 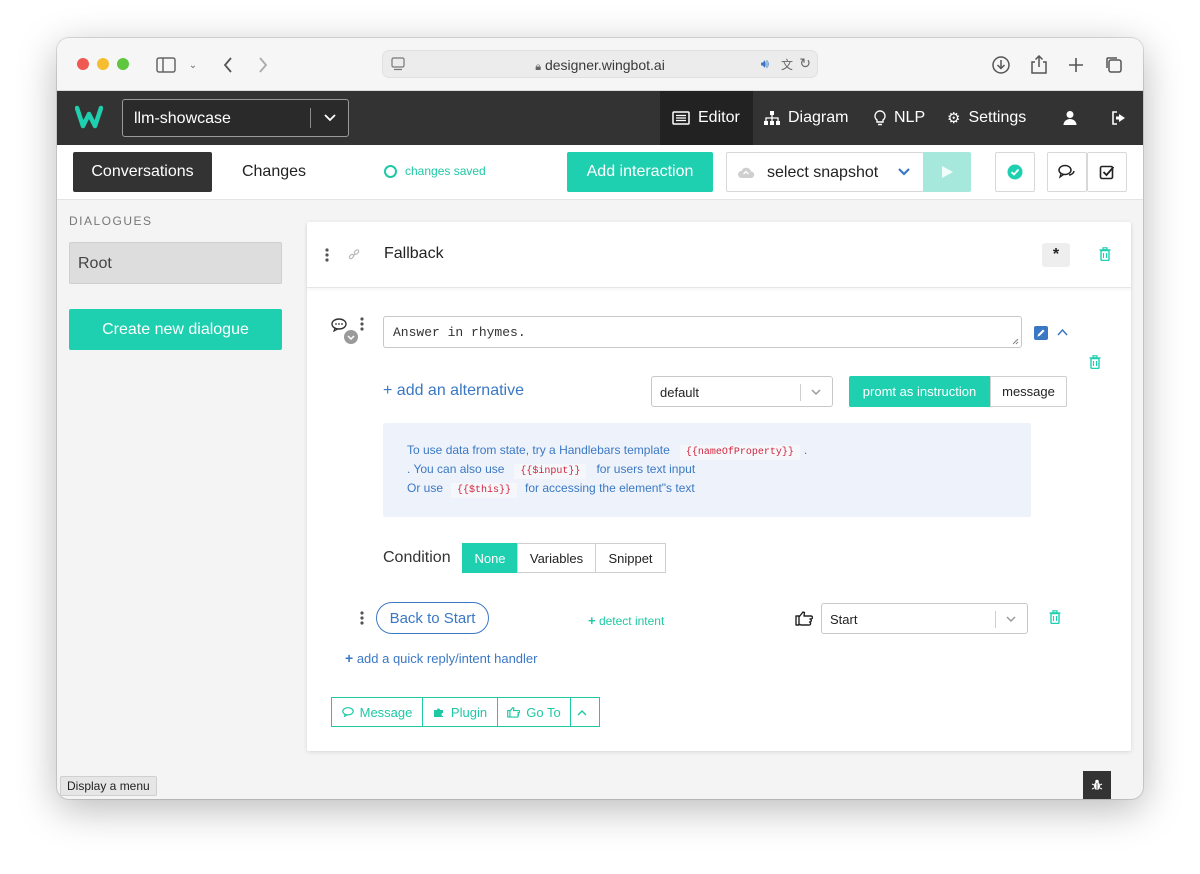 I want to click on nav-nlp: NLP, so click(x=899, y=118).